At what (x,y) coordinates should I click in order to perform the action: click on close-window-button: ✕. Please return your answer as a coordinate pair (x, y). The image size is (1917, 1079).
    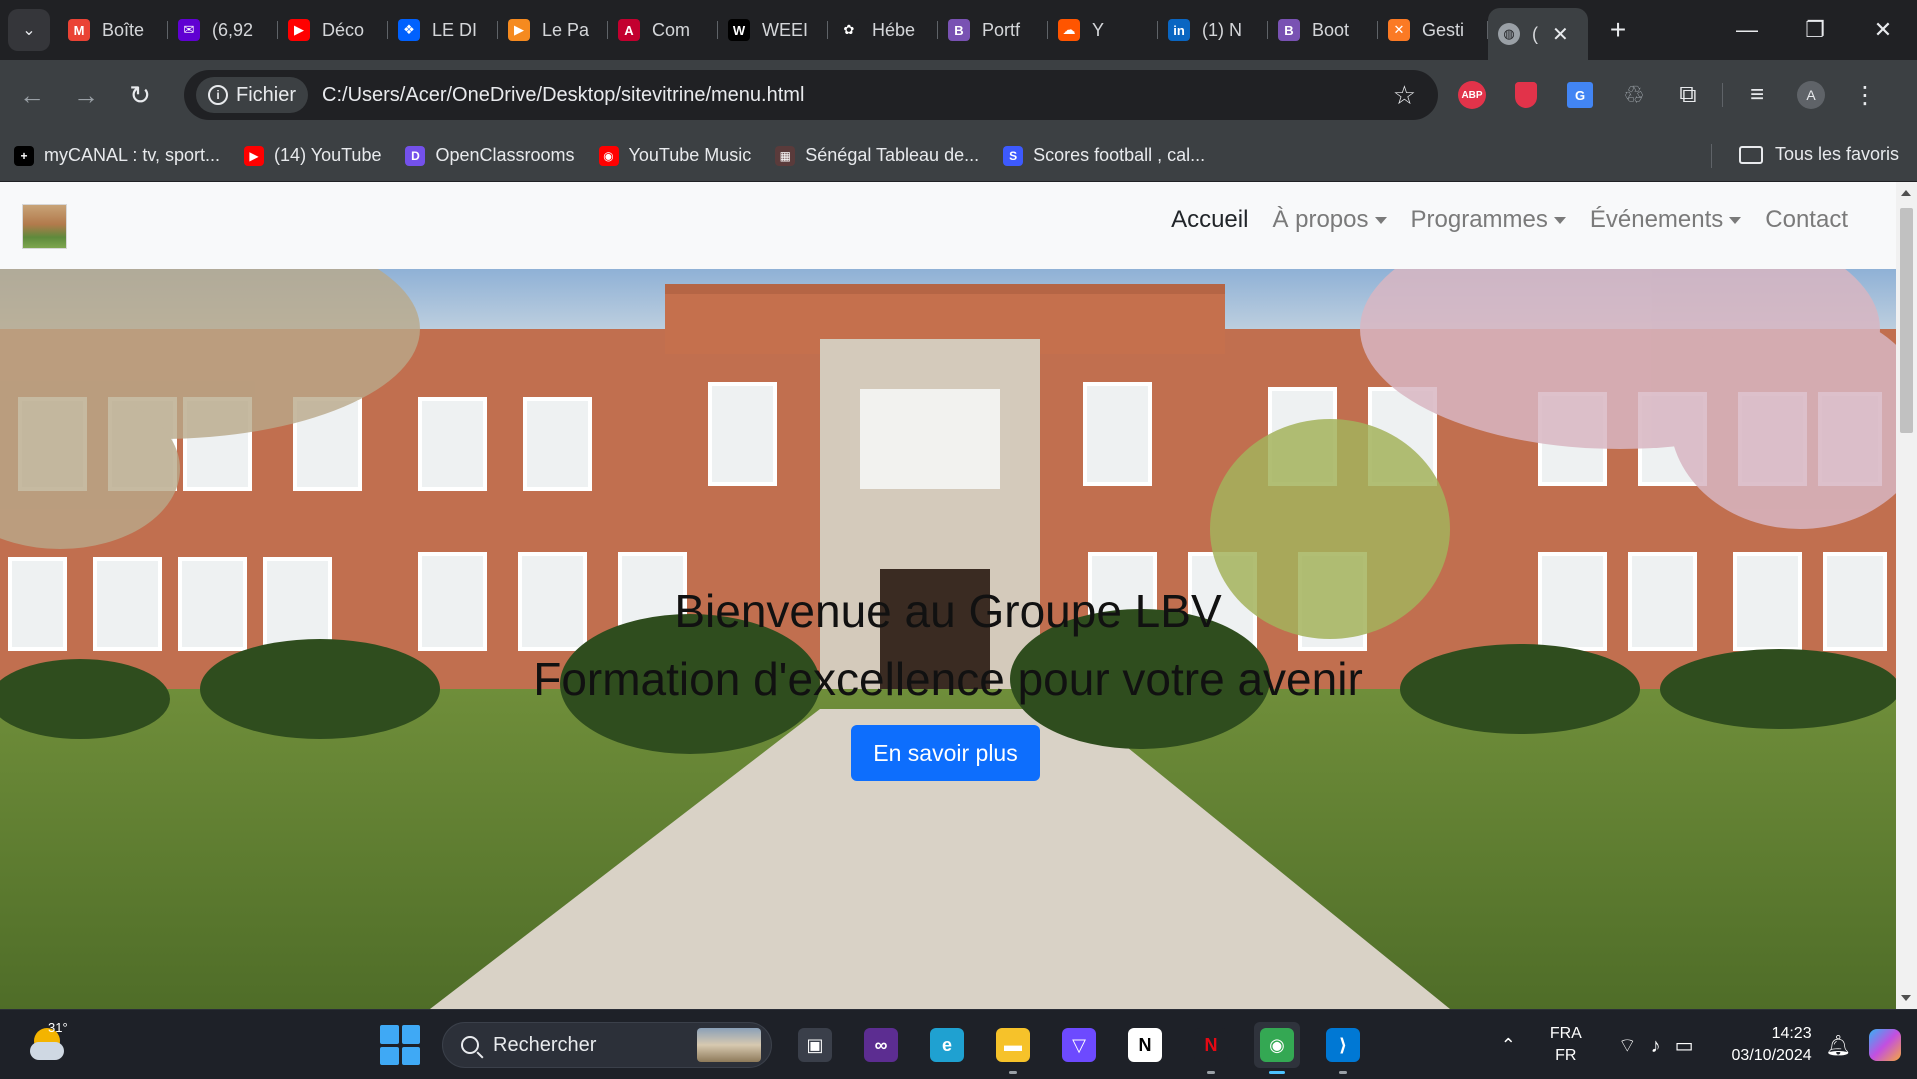
    Looking at the image, I should click on (1883, 30).